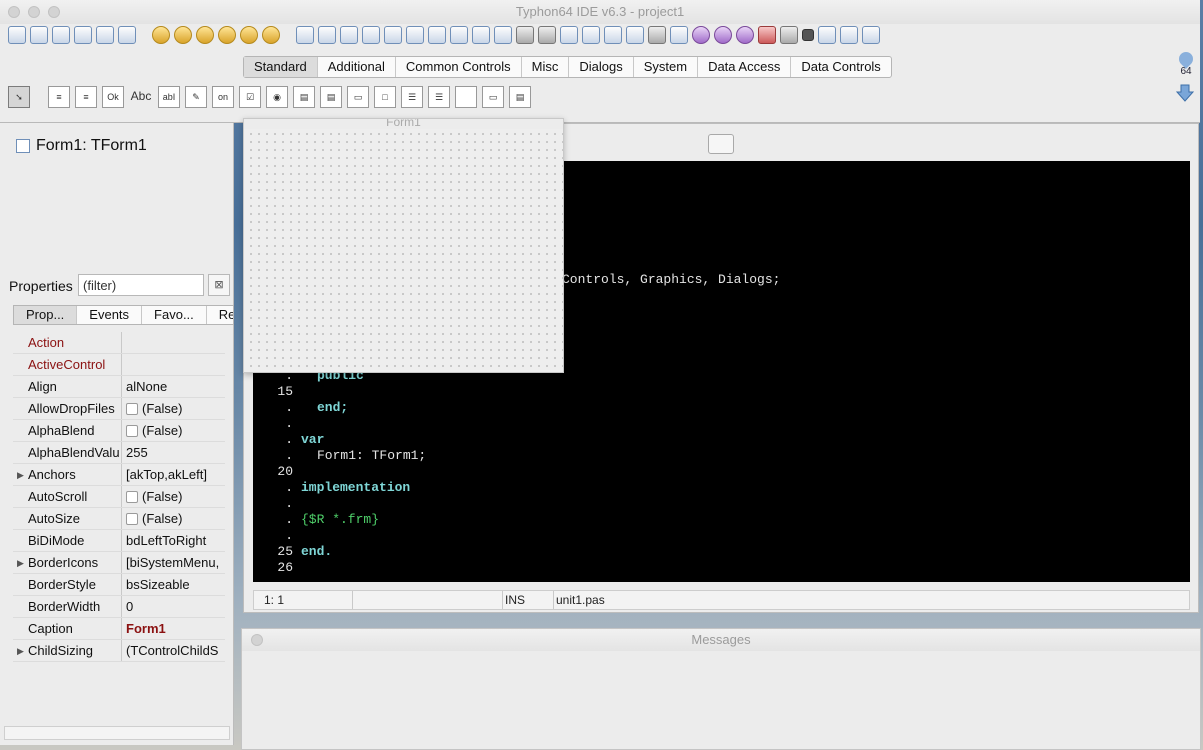 This screenshot has height=750, width=1203. I want to click on tab-dialogs: Dialogs, so click(601, 67).